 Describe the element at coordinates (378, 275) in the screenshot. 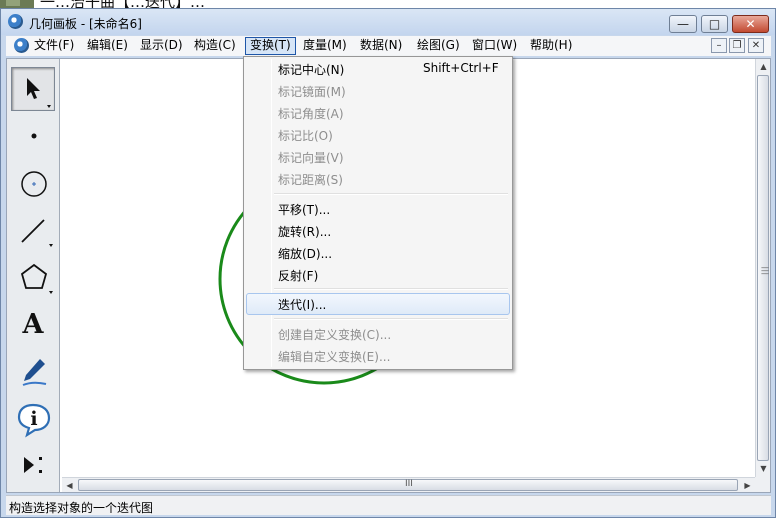

I see `menu-item-reflect: 反射(F)` at that location.